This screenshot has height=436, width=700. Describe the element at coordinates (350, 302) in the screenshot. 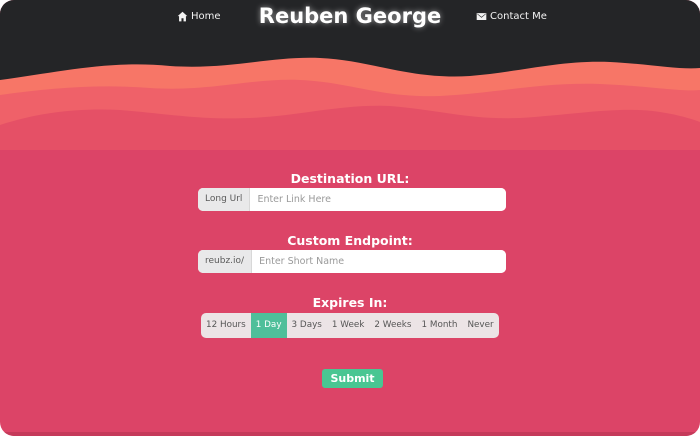

I see `expires-in-label: Expires In:` at that location.